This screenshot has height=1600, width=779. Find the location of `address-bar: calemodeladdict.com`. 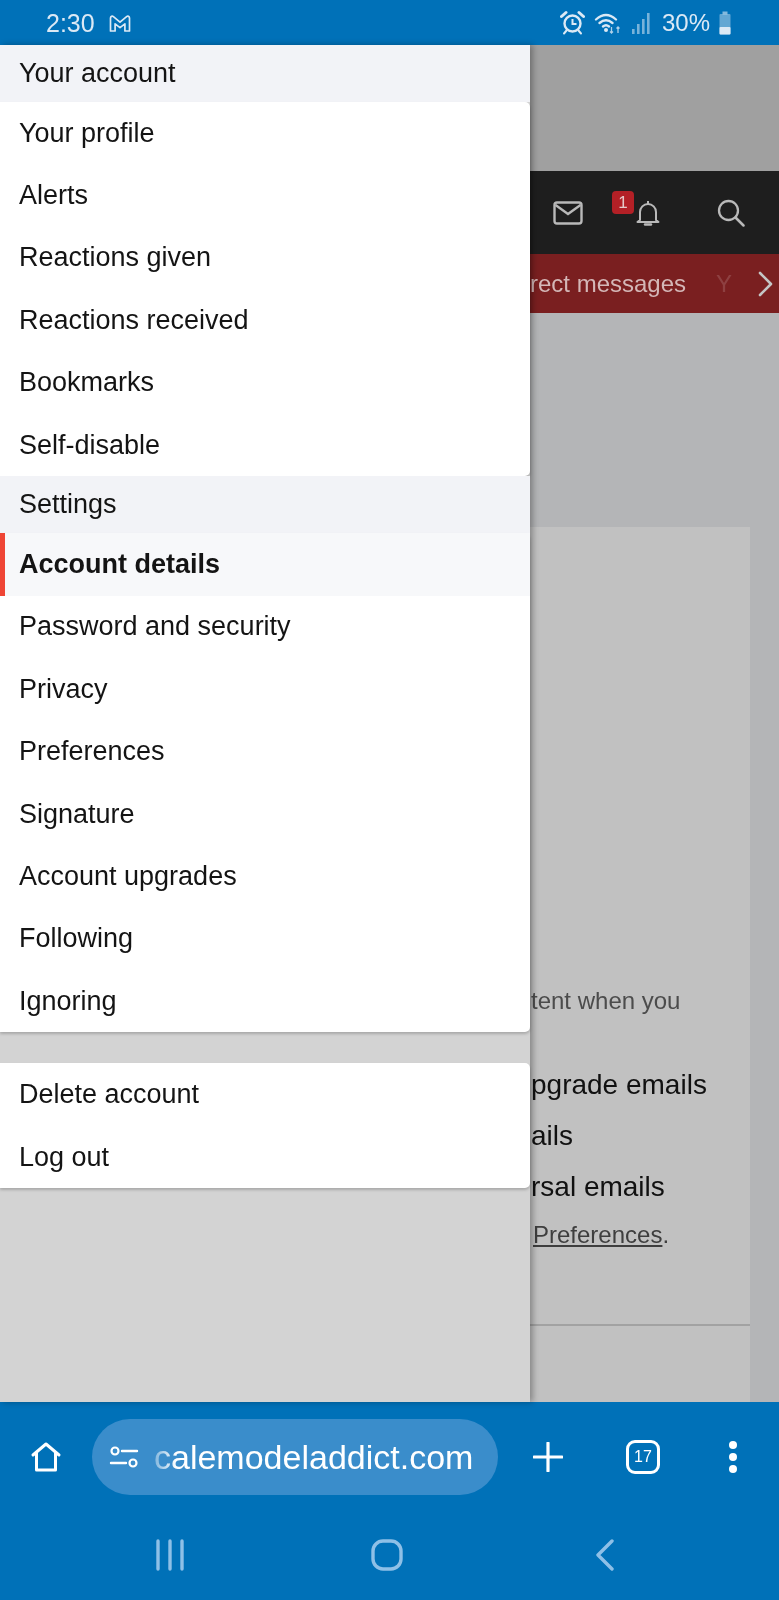

address-bar: calemodeladdict.com is located at coordinates (295, 1457).